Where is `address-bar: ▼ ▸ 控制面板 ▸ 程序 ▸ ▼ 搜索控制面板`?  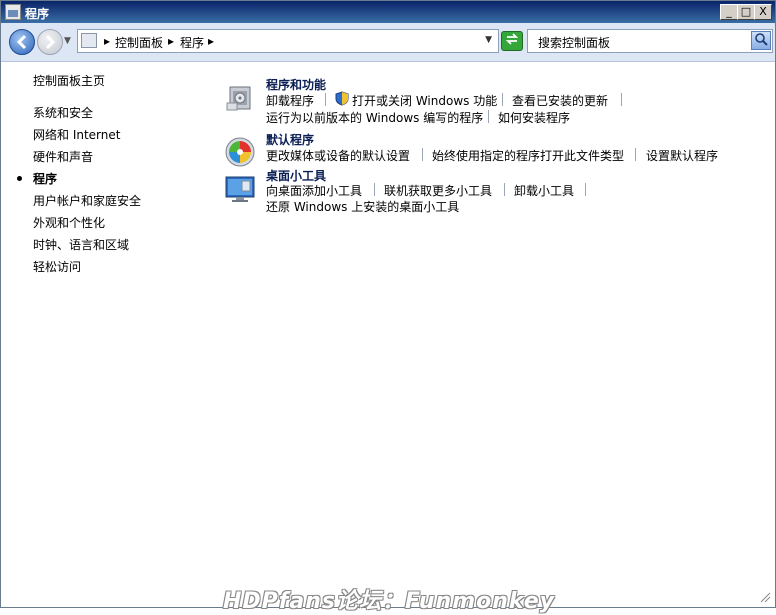
address-bar: ▼ ▸ 控制面板 ▸ 程序 ▸ ▼ 搜索控制面板 is located at coordinates (388, 42).